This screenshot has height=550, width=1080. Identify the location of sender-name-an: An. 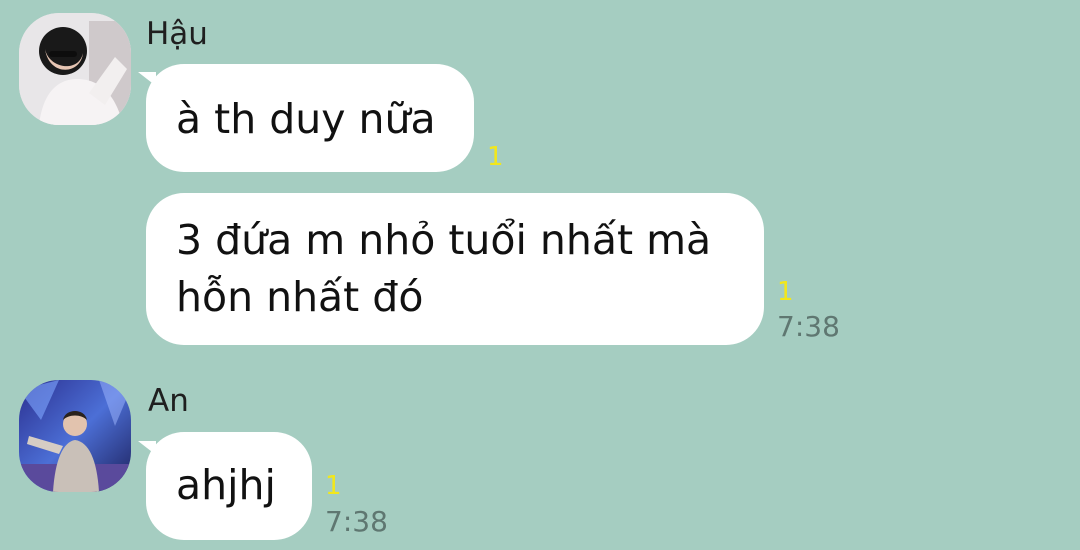
(168, 401).